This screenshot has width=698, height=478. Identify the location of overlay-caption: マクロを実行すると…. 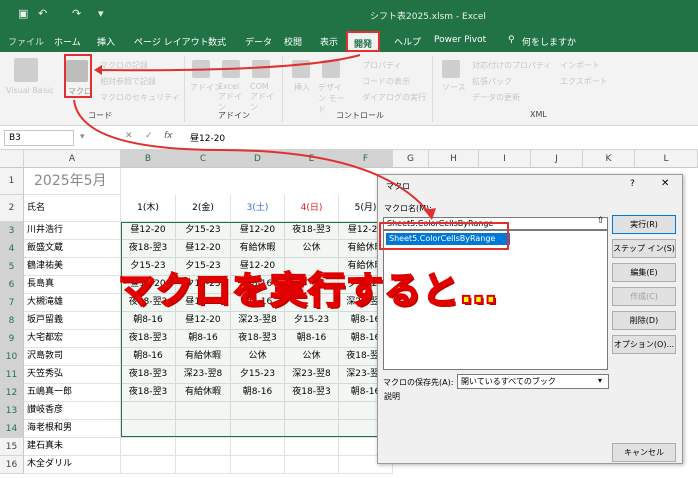
(307, 290).